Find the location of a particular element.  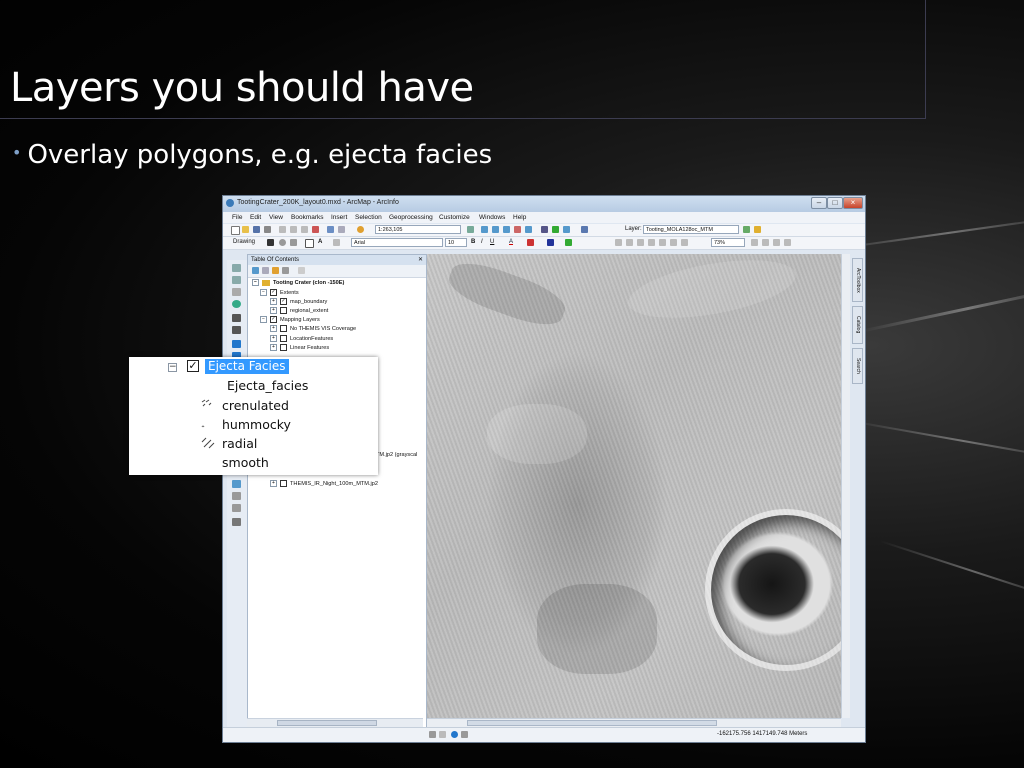

measure-icon is located at coordinates (236, 508).